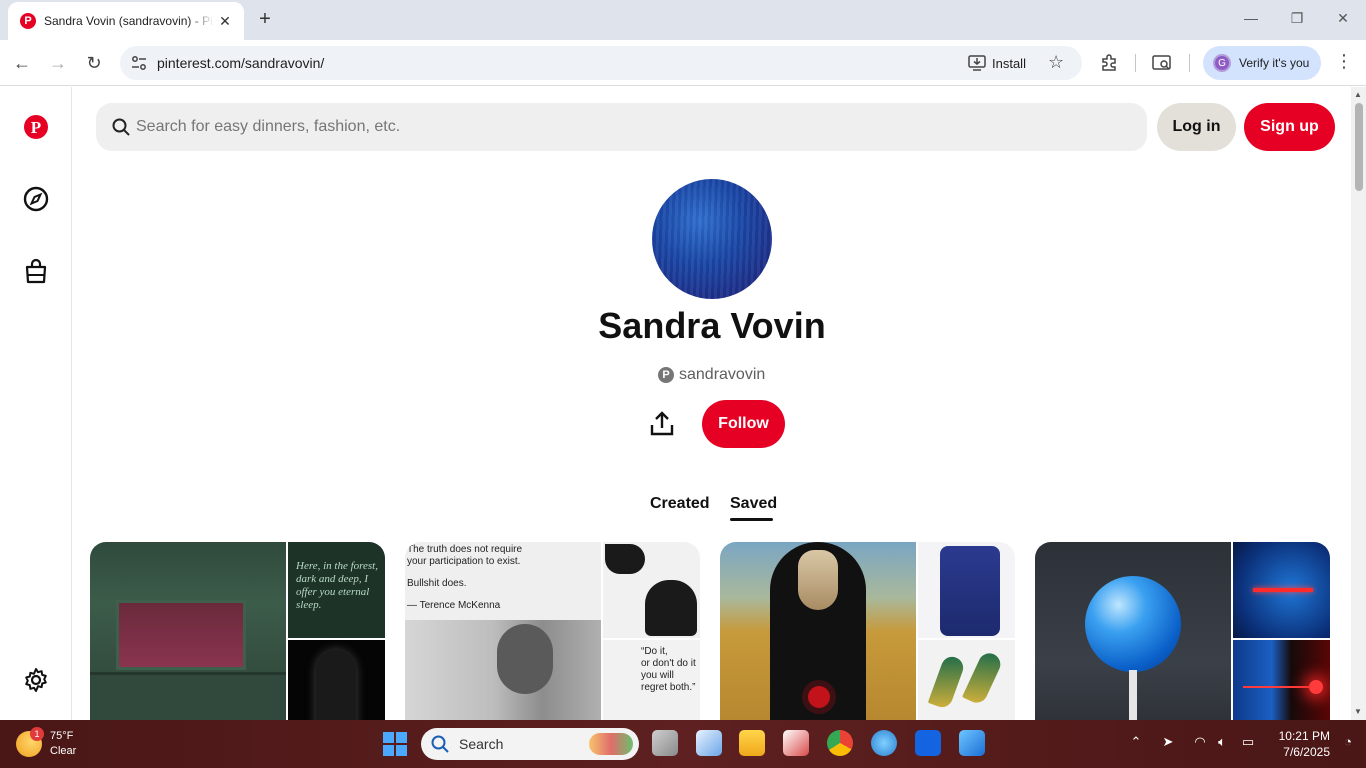  What do you see at coordinates (225, 21) in the screenshot?
I see `tab-close-icon: ✕` at bounding box center [225, 21].